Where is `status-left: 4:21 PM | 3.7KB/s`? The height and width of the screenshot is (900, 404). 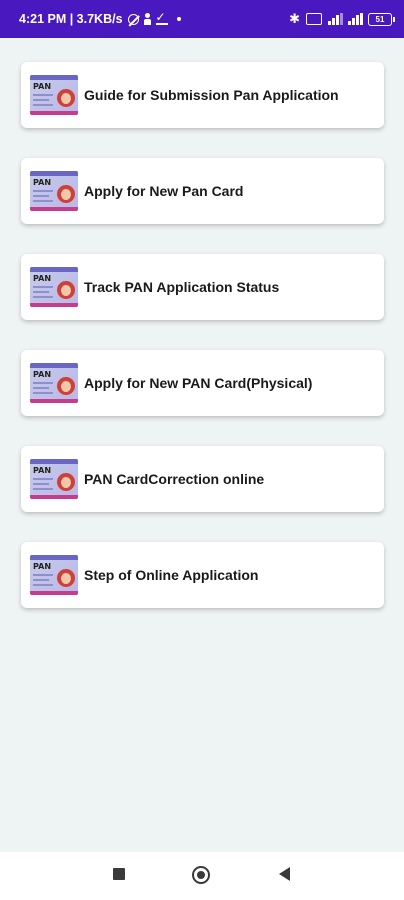
status-left: 4:21 PM | 3.7KB/s is located at coordinates (100, 18).